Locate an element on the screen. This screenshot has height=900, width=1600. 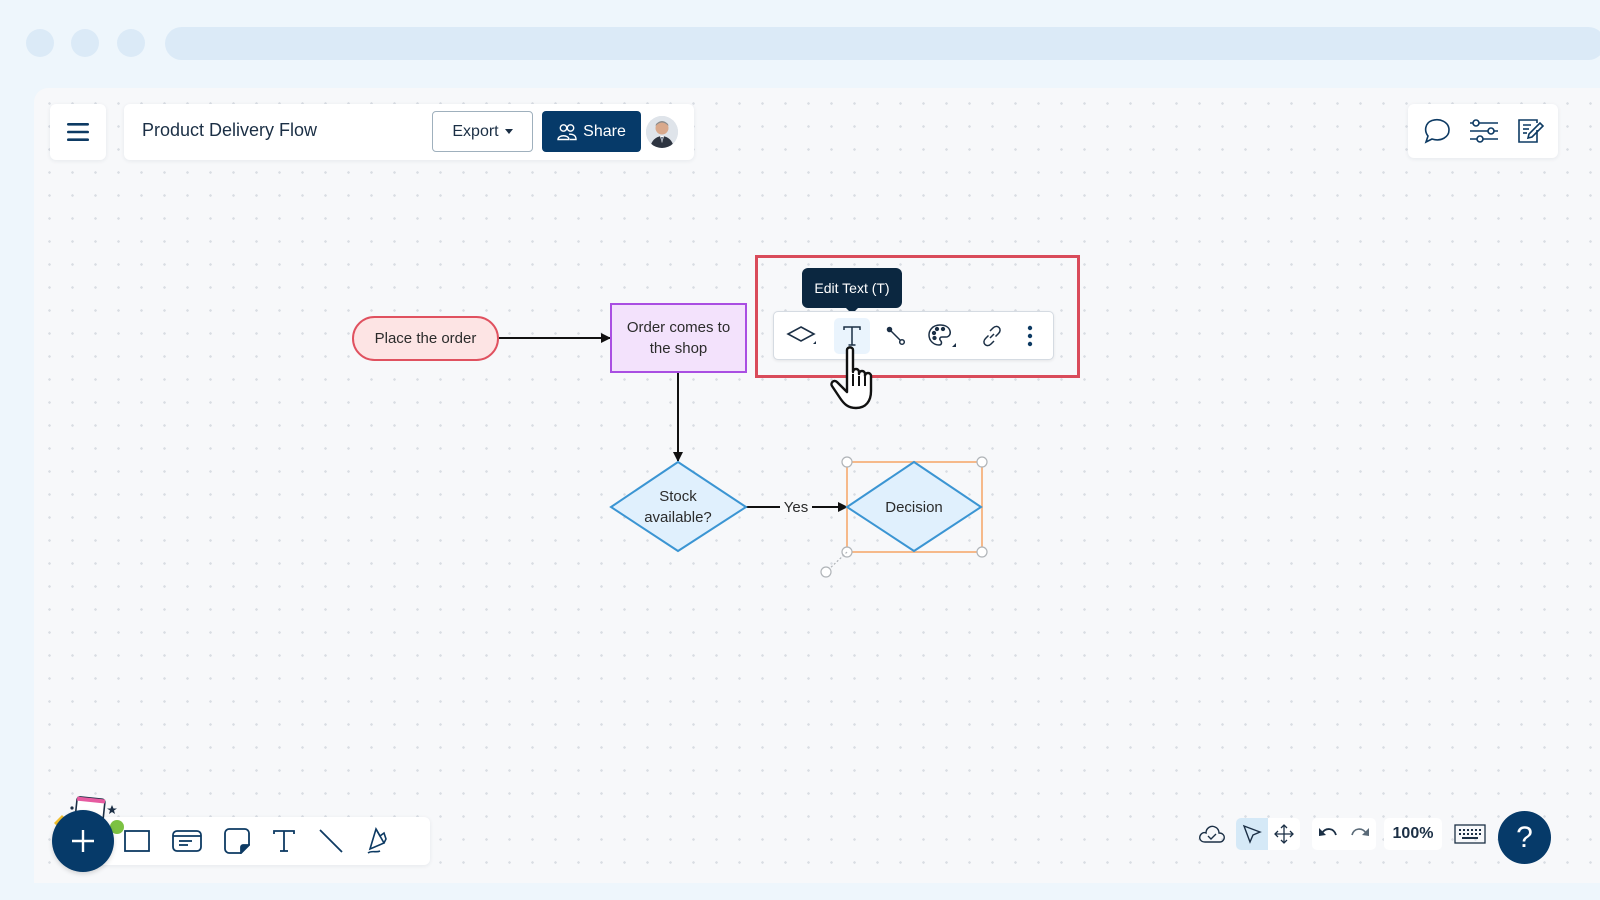
card-icon is located at coordinates (187, 841).